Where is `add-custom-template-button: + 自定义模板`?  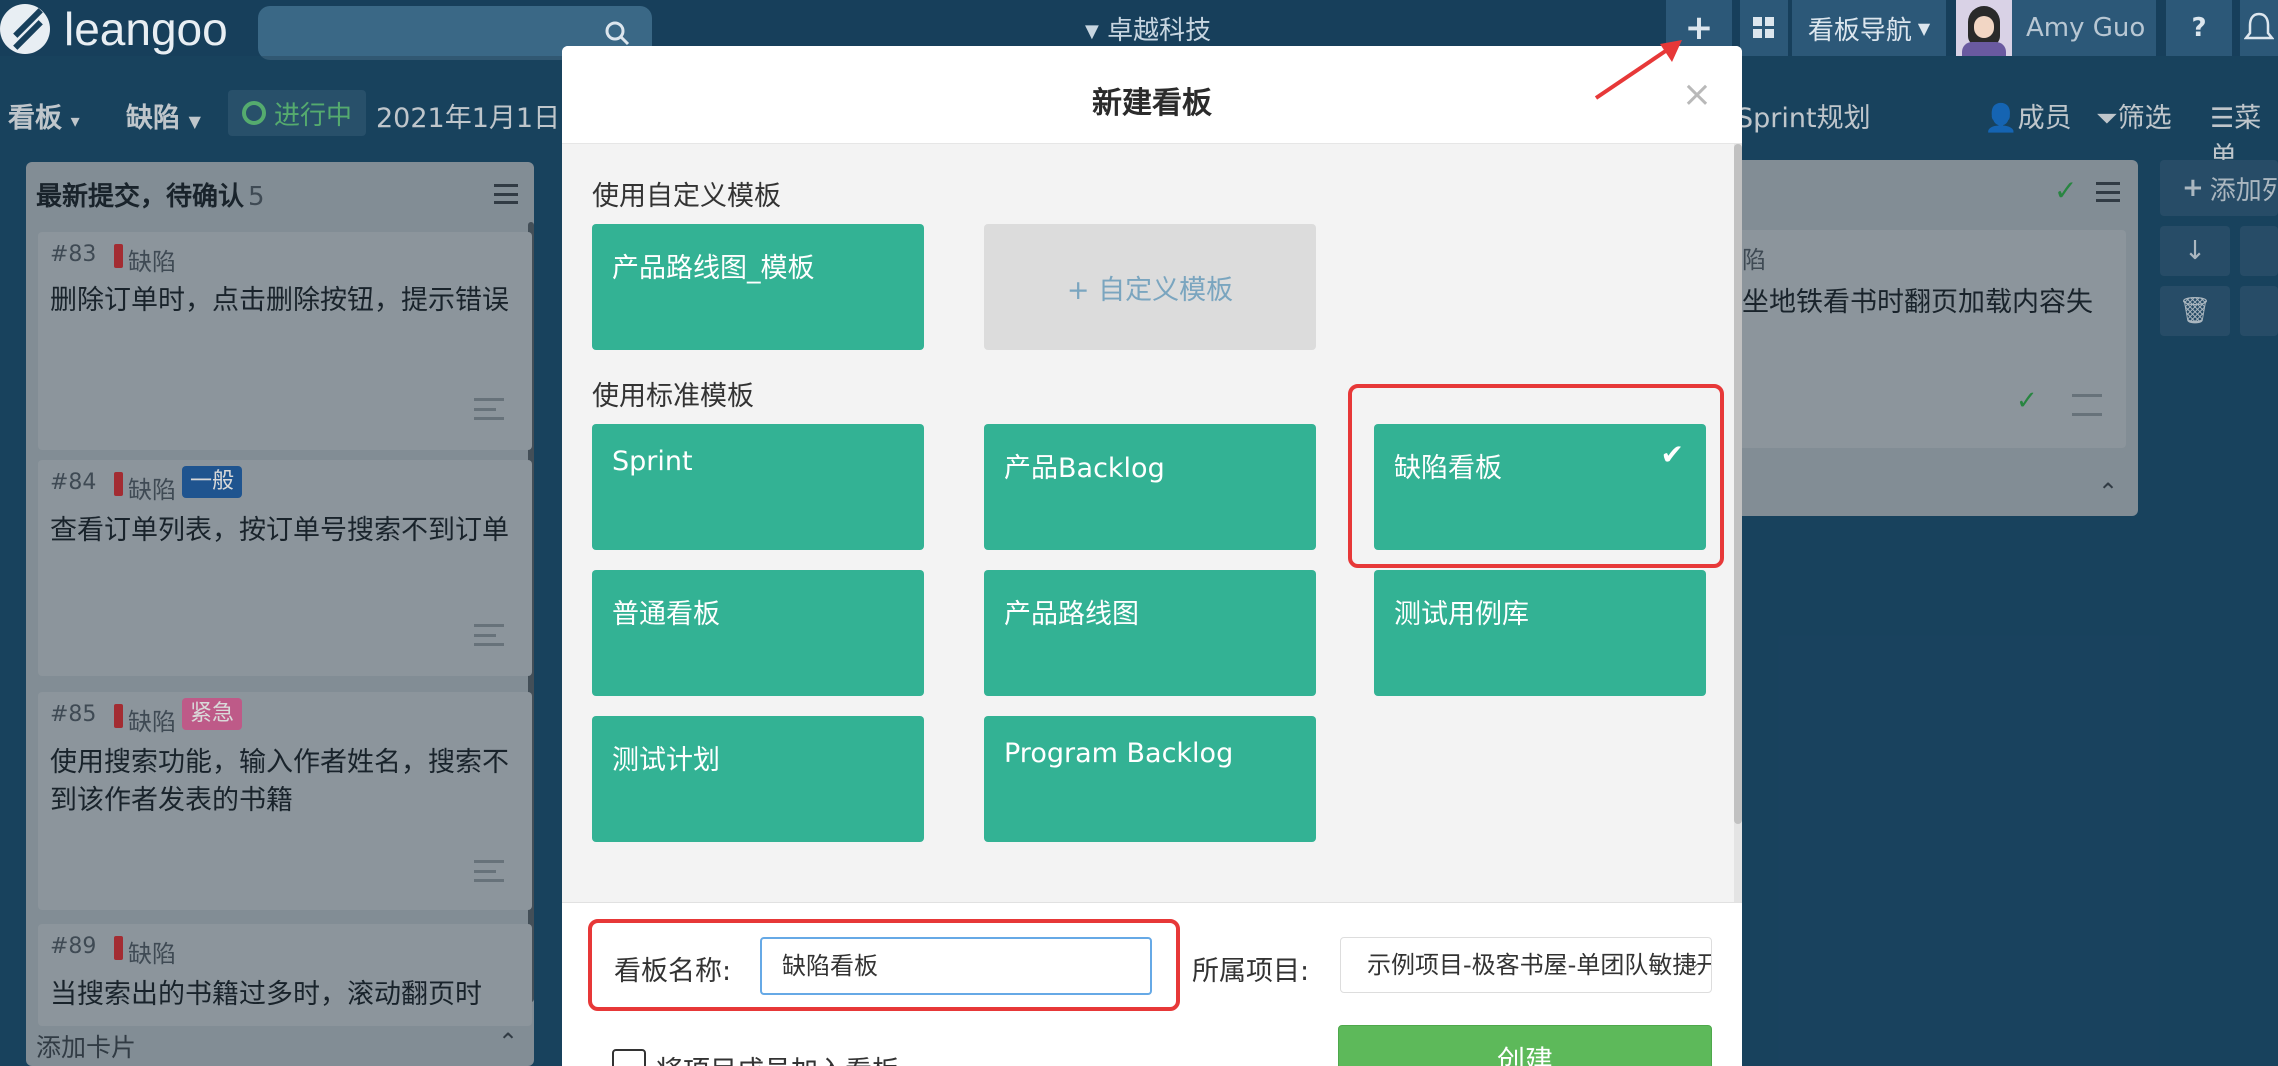
add-custom-template-button: + 自定义模板 is located at coordinates (1150, 287).